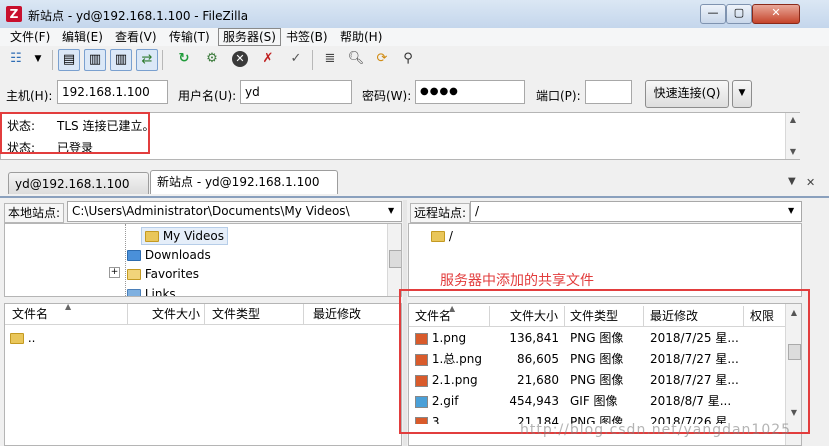 Image resolution: width=829 pixels, height=446 pixels. Describe the element at coordinates (356, 59) in the screenshot. I see `compare-icon: 🔍︎` at that location.